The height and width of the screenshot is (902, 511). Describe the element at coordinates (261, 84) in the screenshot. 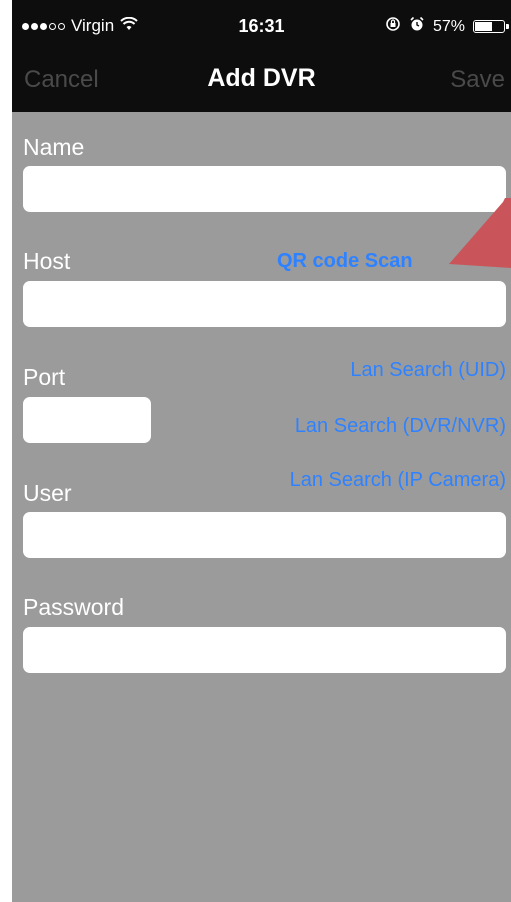

I see `navigation-bar: Cancel Add DVR Save` at that location.